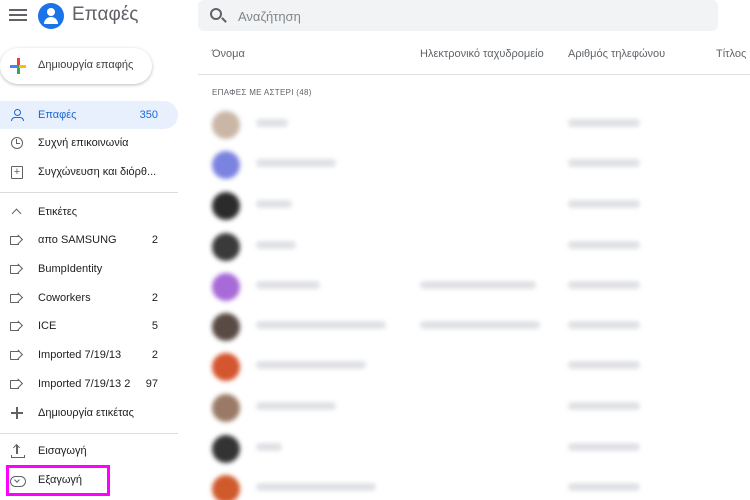 This screenshot has height=500, width=750. I want to click on colorful-plus-icon, so click(18, 66).